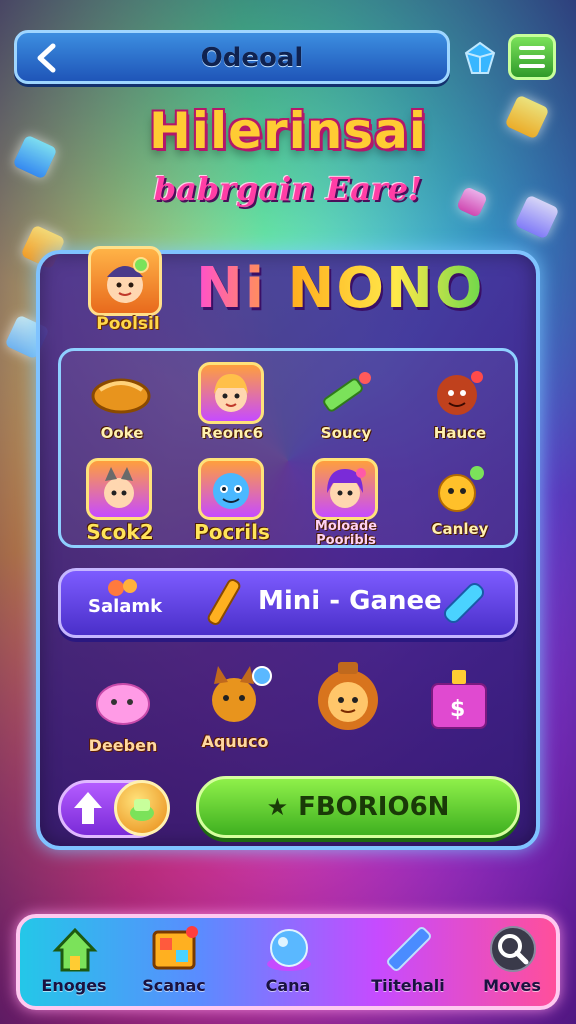 This screenshot has width=576, height=1024. I want to click on search-icon, so click(513, 949).